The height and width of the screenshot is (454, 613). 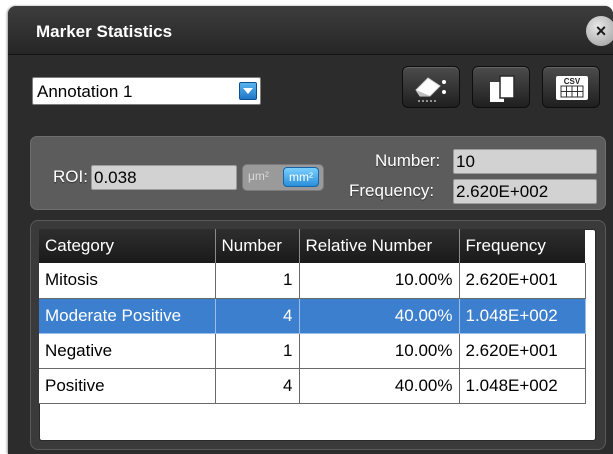 What do you see at coordinates (572, 81) in the screenshot?
I see `csv-icon-label: CSV` at bounding box center [572, 81].